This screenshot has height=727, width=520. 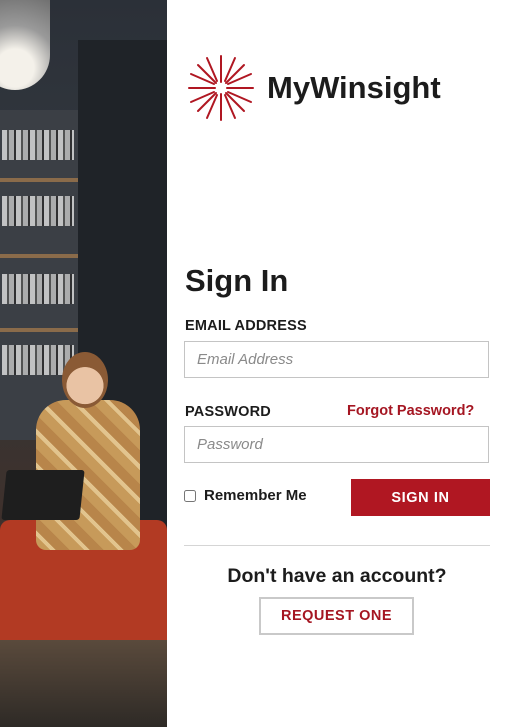 What do you see at coordinates (228, 412) in the screenshot?
I see `password-label: PASSWORD` at bounding box center [228, 412].